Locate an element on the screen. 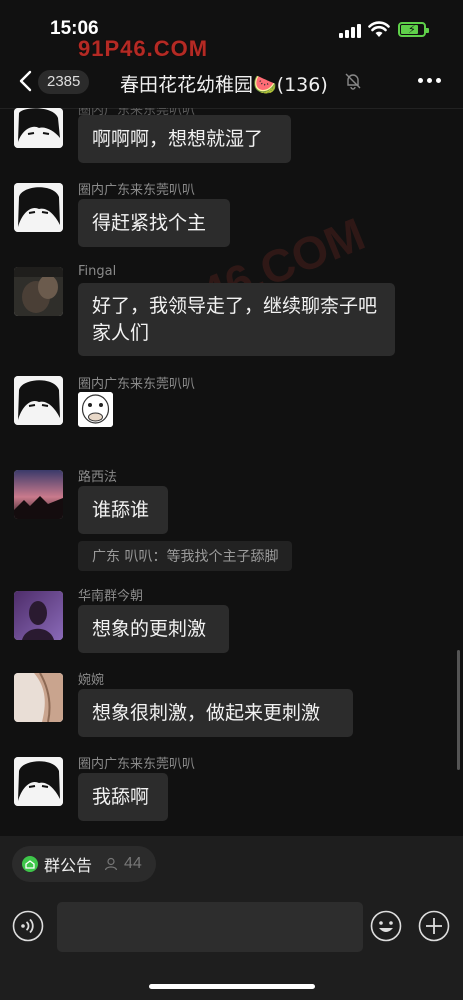  sender-name: Fingal is located at coordinates (97, 271).